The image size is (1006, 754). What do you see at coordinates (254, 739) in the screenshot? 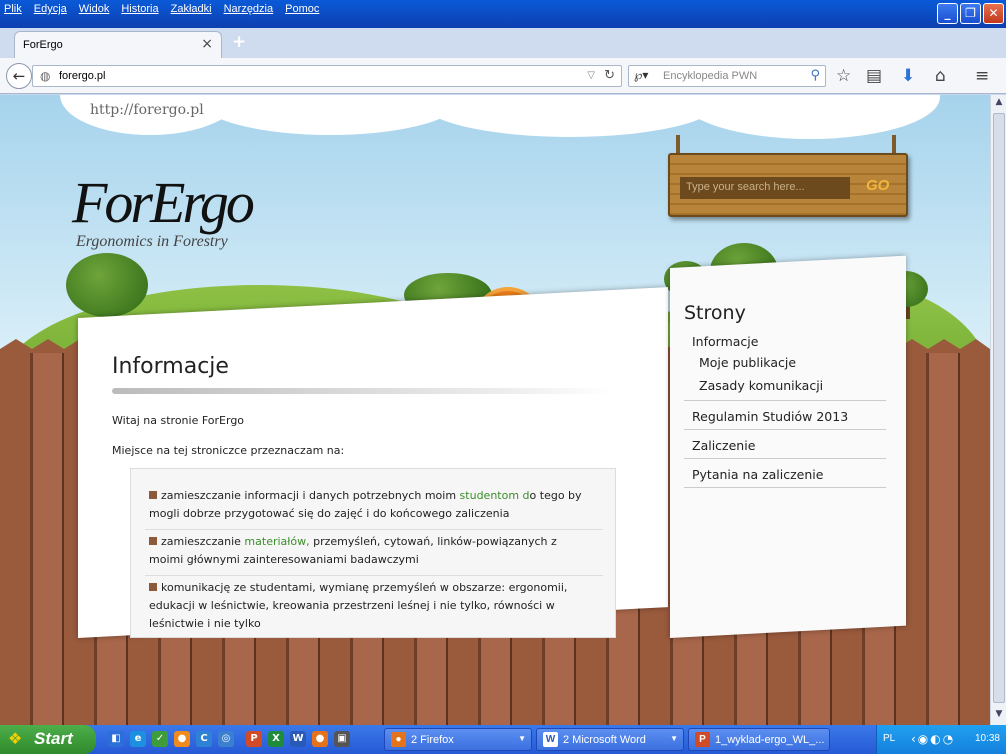
I see `powerpoint-icon: P` at bounding box center [254, 739].